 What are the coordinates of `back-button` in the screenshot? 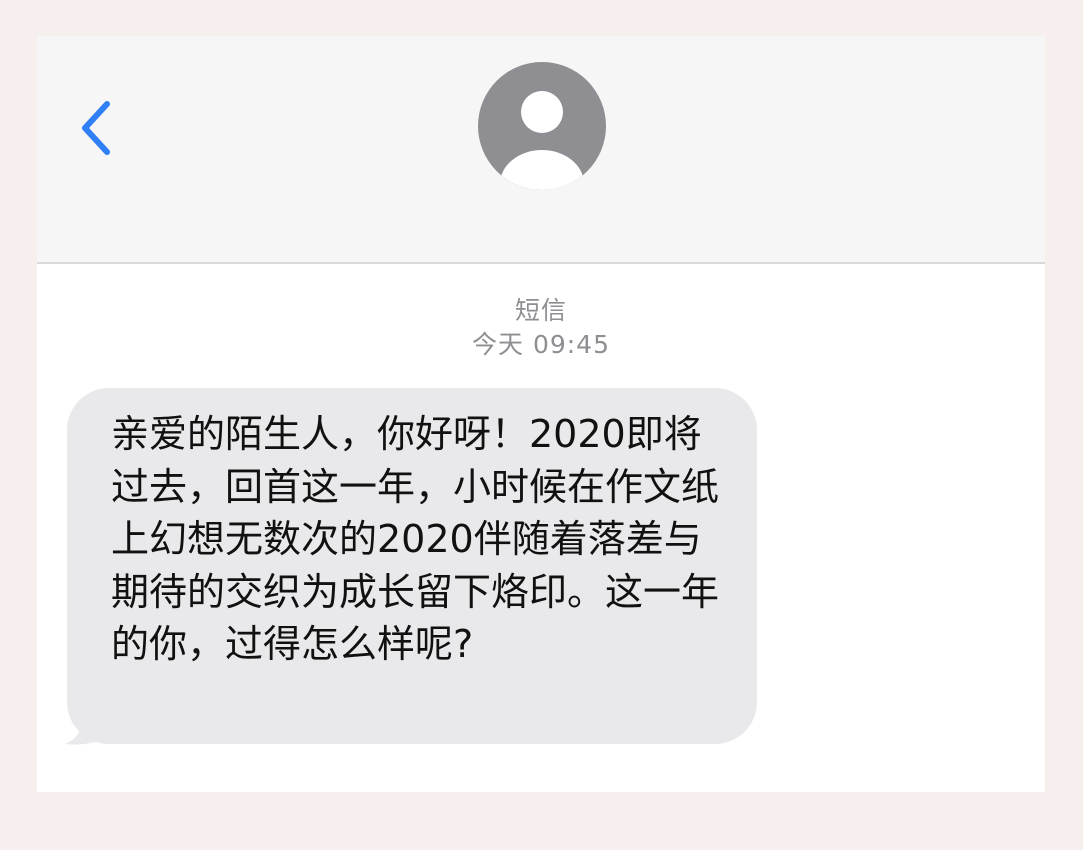 It's located at (97, 128).